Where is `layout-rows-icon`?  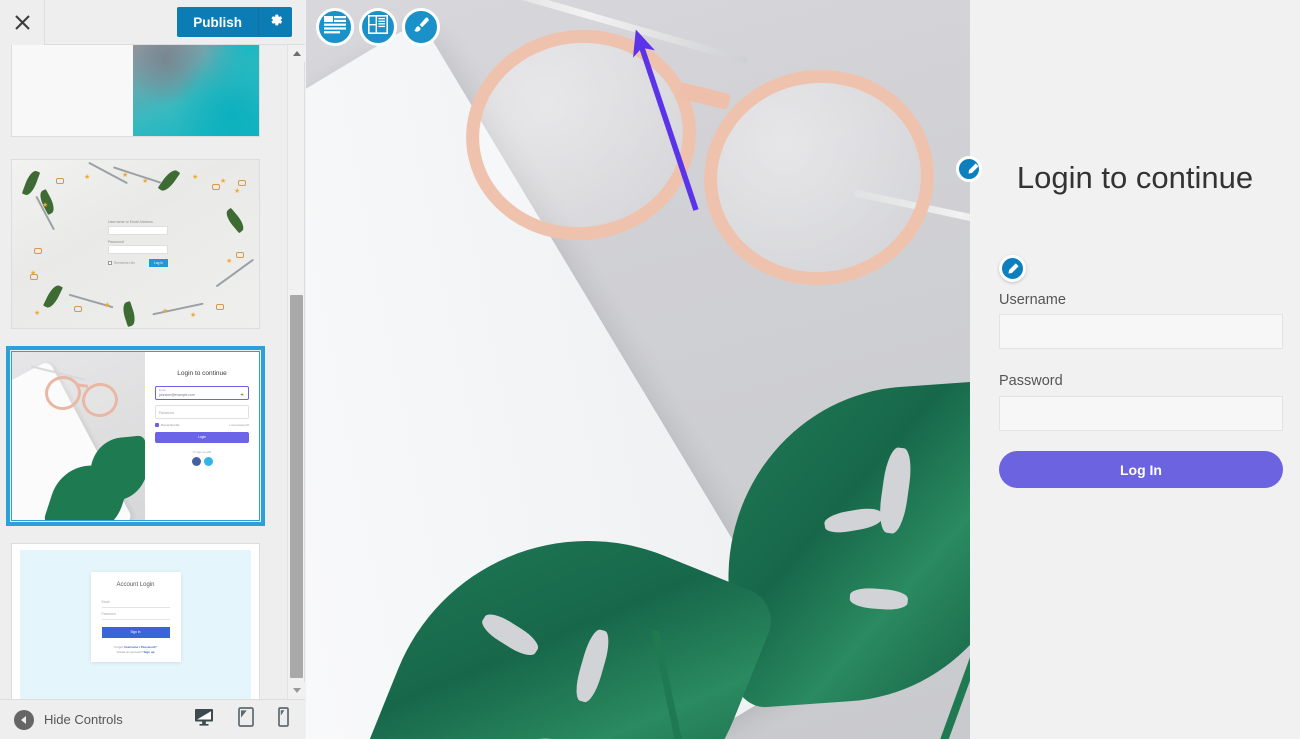 layout-rows-icon is located at coordinates (335, 27).